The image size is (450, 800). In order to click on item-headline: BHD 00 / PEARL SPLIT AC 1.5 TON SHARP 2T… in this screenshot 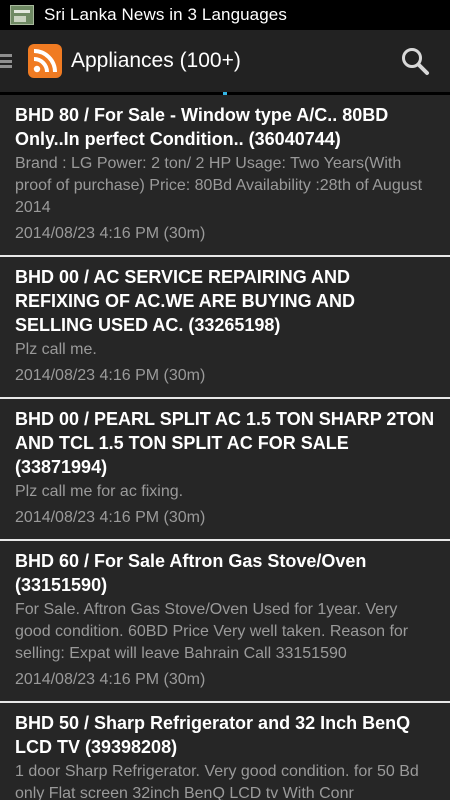, I will do `click(225, 443)`.